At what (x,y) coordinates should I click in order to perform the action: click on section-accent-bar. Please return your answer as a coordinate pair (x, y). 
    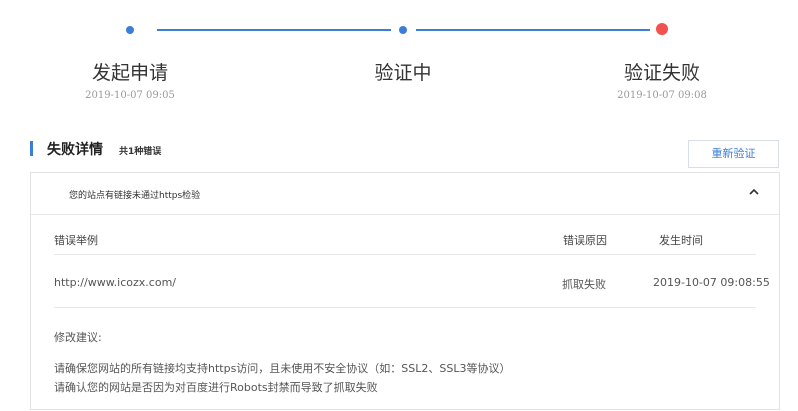
    Looking at the image, I should click on (31, 148).